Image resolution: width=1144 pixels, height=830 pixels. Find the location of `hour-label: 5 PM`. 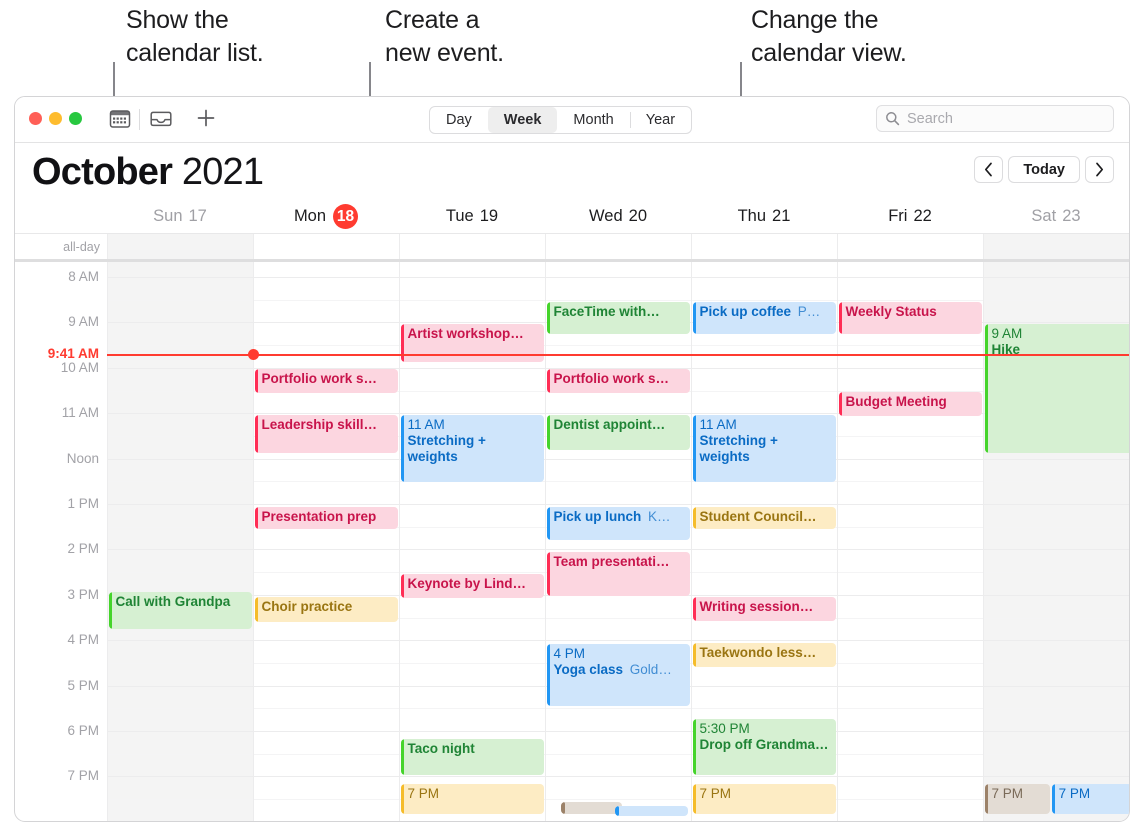

hour-label: 5 PM is located at coordinates (83, 685).